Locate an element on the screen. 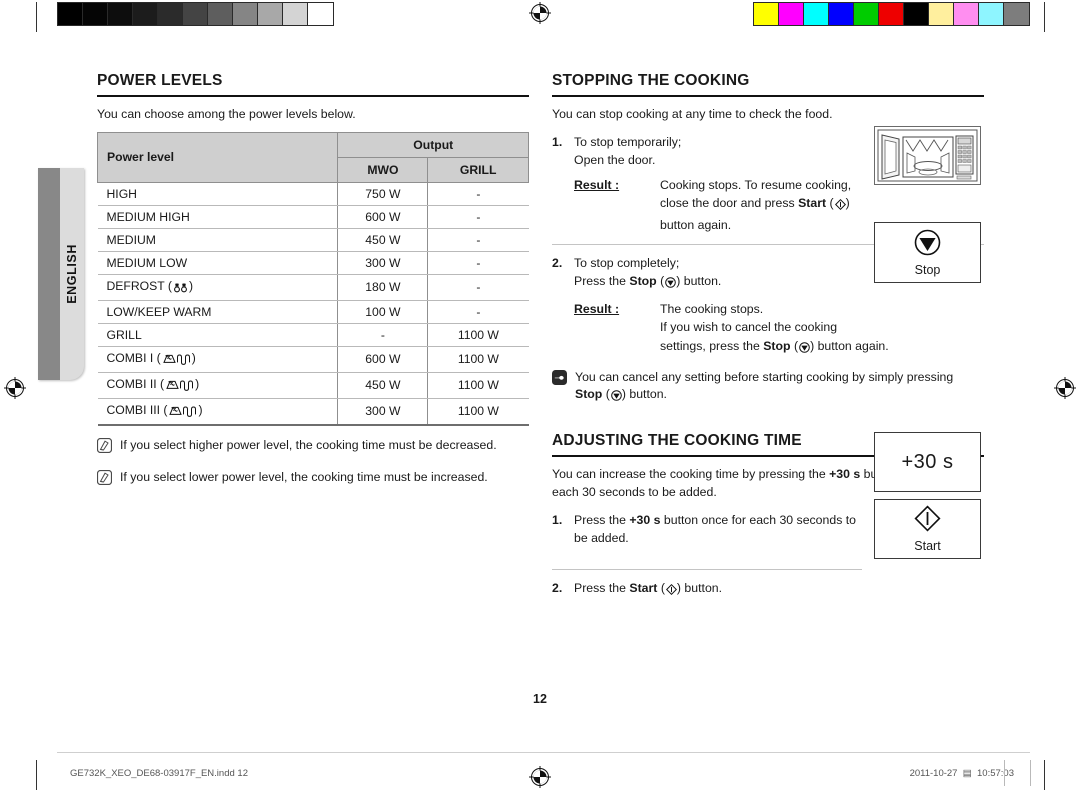  col-header-mwo: MWO is located at coordinates (383, 169).